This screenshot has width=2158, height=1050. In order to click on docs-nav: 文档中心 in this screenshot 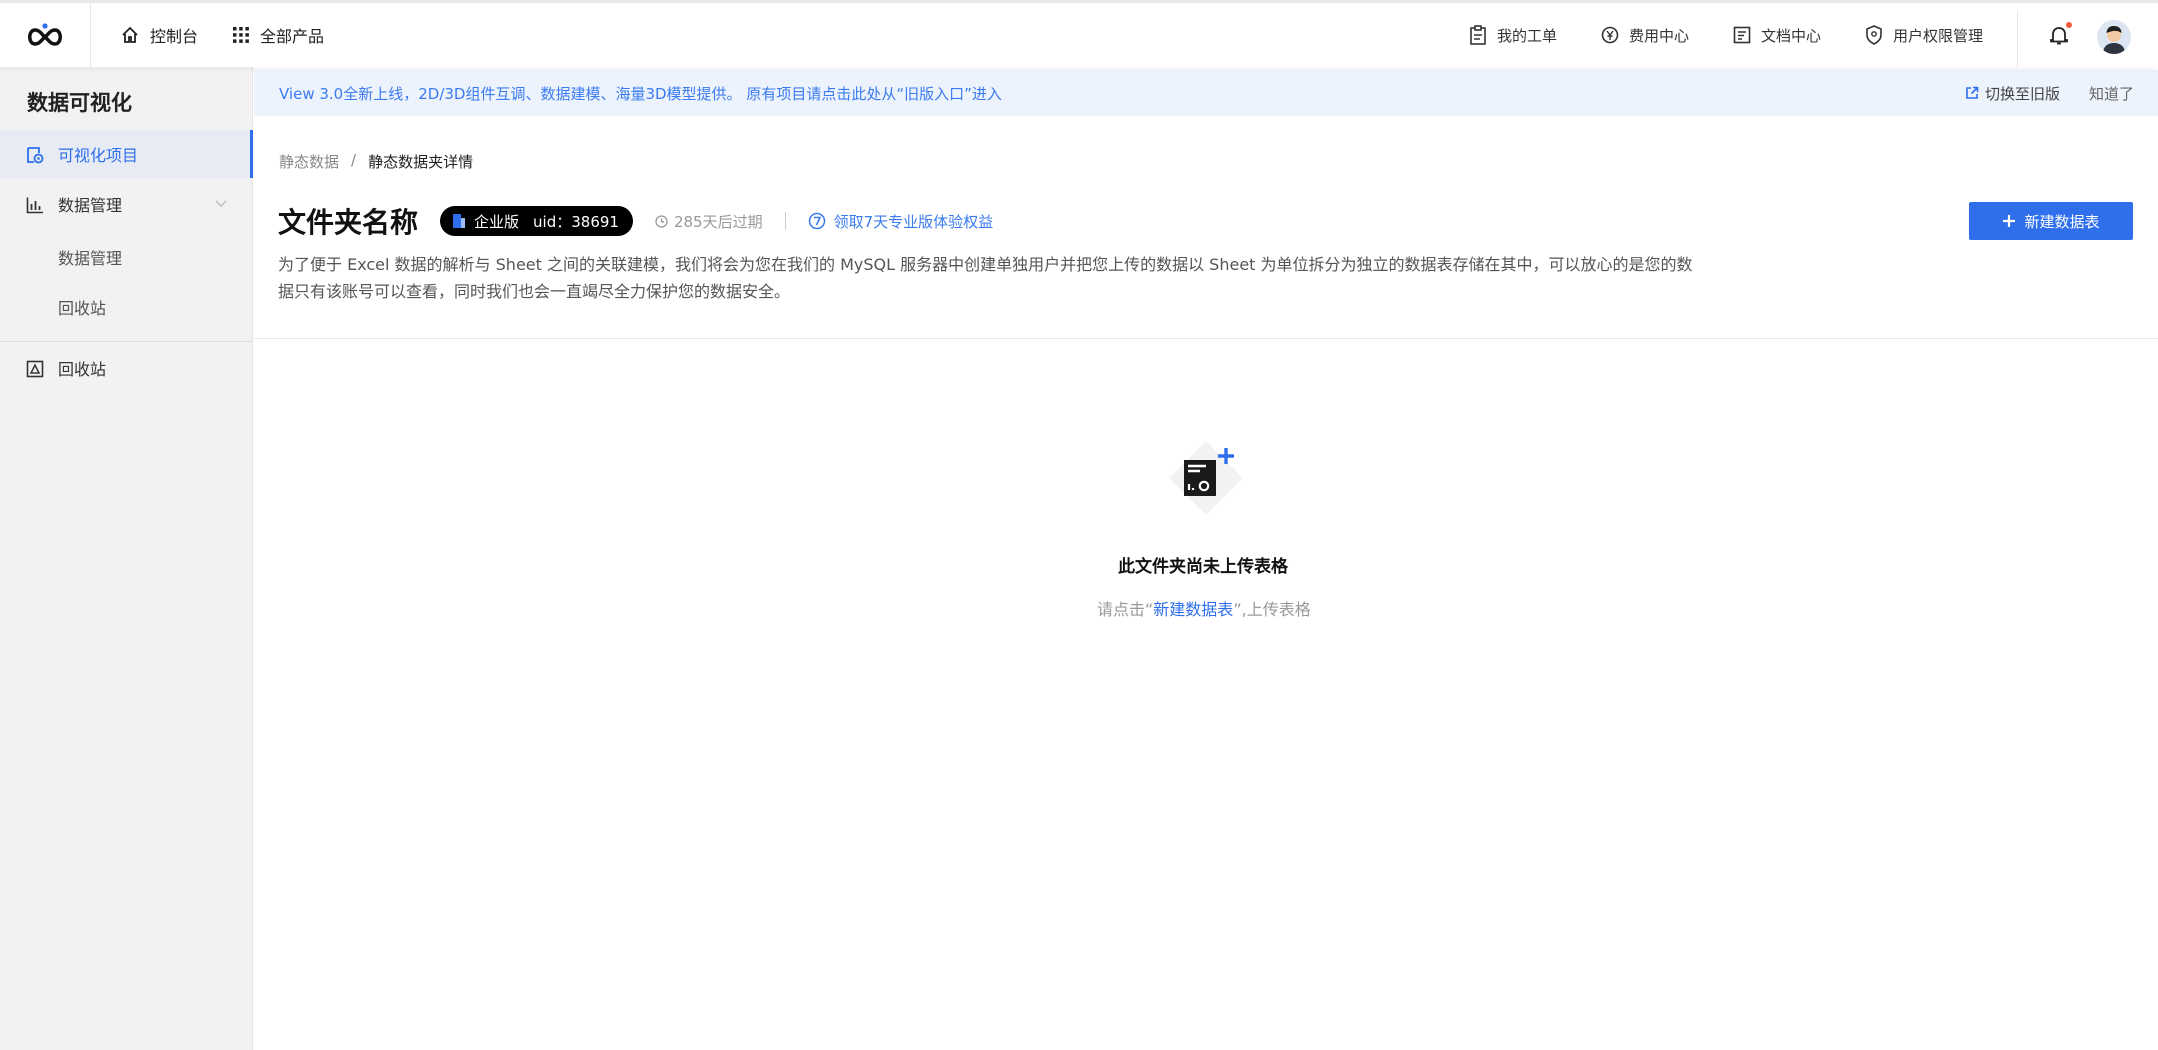, I will do `click(1777, 35)`.